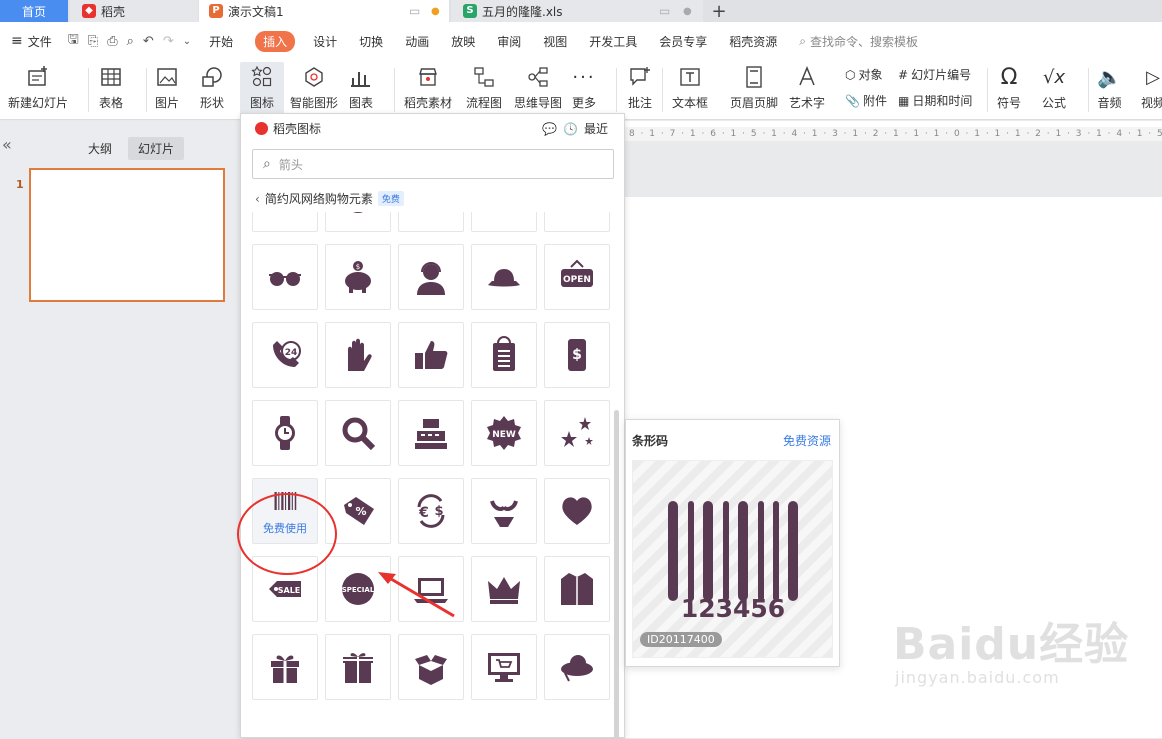 The height and width of the screenshot is (739, 1162). What do you see at coordinates (285, 222) in the screenshot?
I see `icon-cell-envelope` at bounding box center [285, 222].